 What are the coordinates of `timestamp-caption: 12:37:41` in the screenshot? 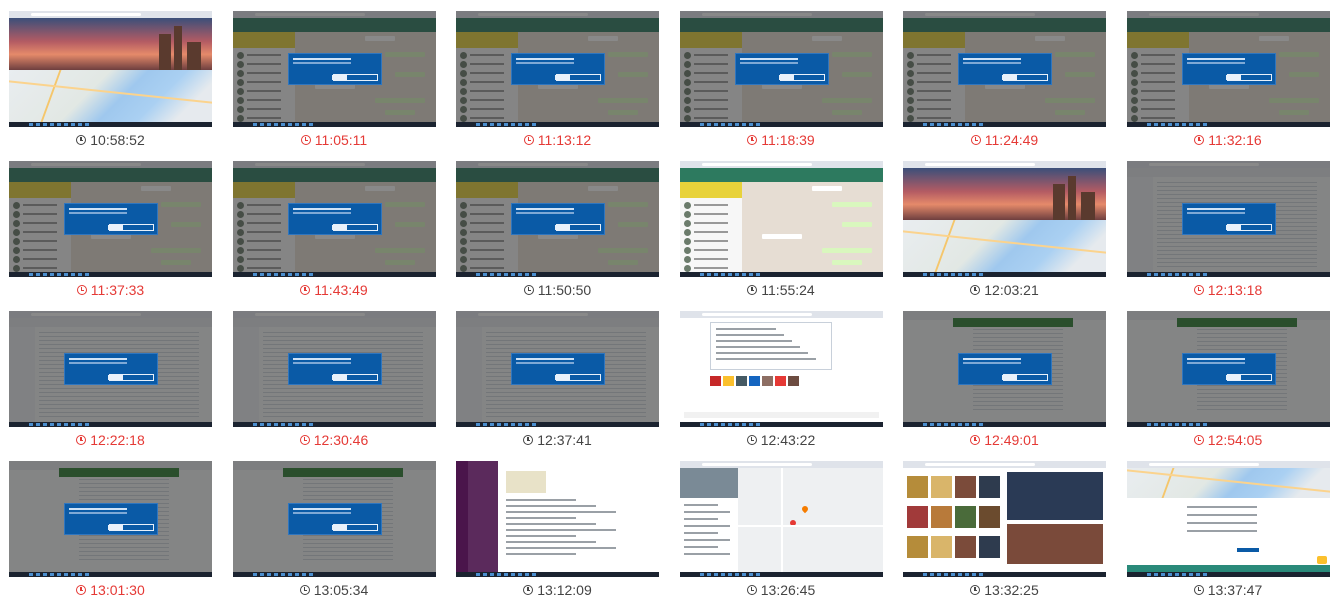 It's located at (557, 440).